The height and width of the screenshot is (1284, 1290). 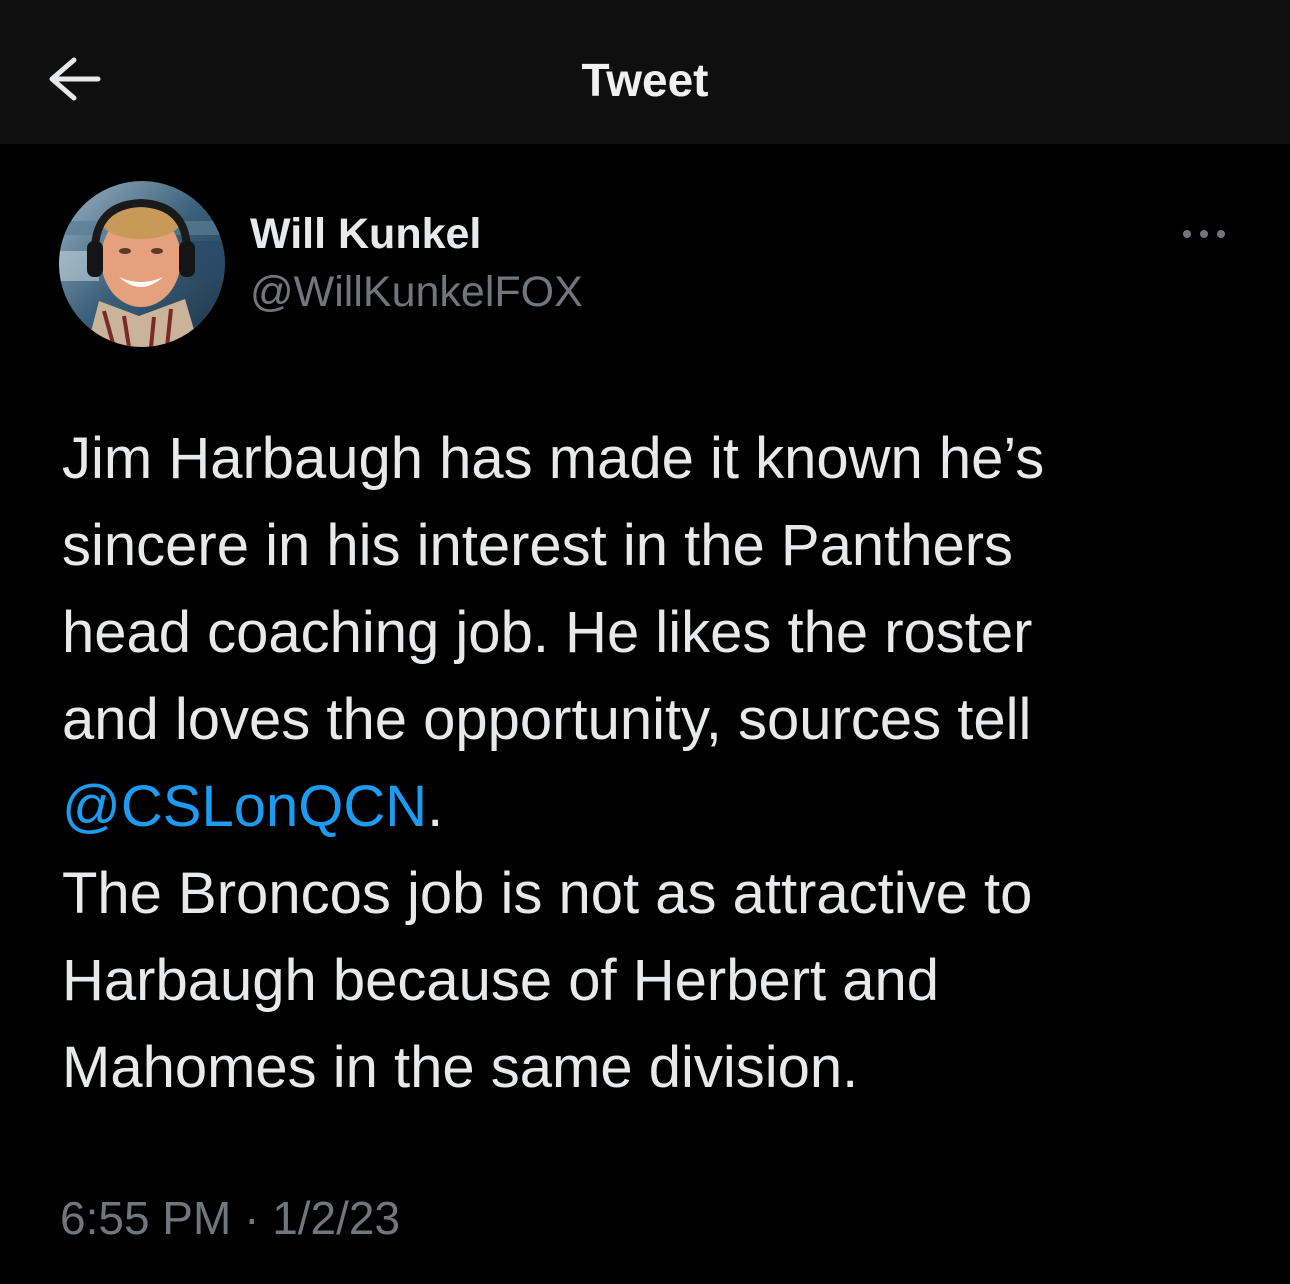 I want to click on page-title: Tweet, so click(x=645, y=80).